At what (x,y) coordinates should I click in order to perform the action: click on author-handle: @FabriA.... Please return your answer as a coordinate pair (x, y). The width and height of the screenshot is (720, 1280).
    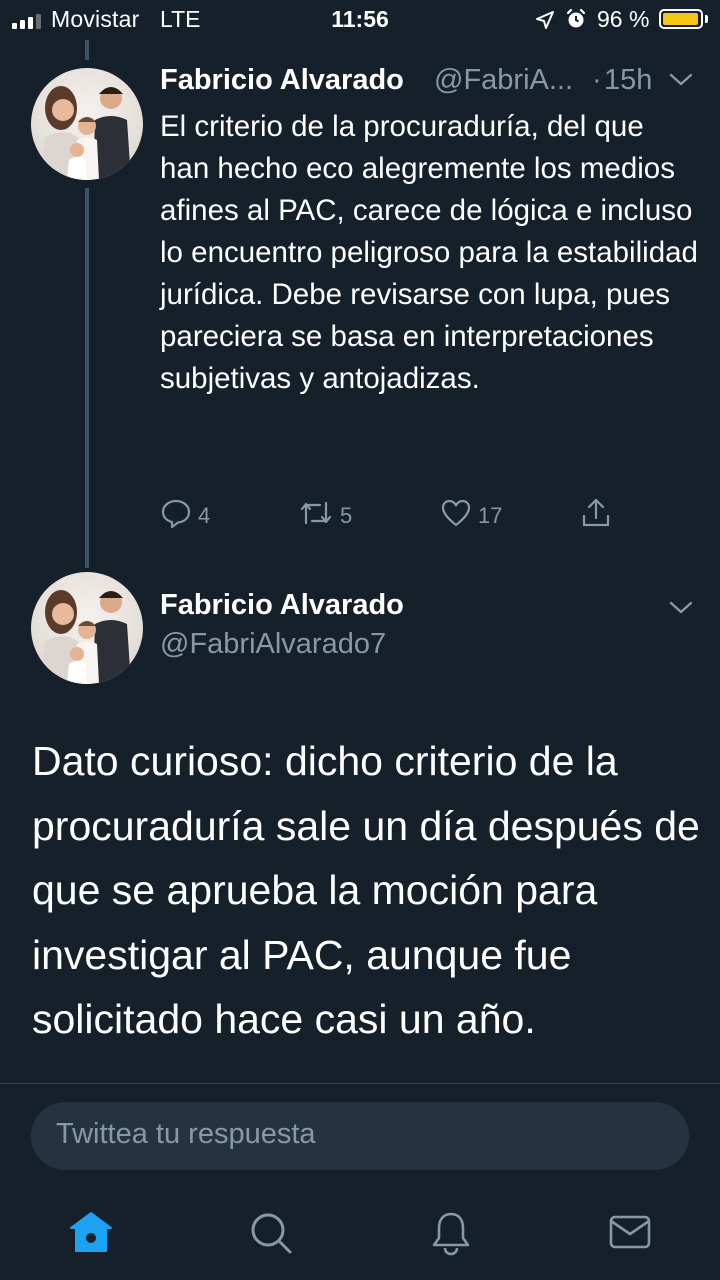
    Looking at the image, I should click on (503, 80).